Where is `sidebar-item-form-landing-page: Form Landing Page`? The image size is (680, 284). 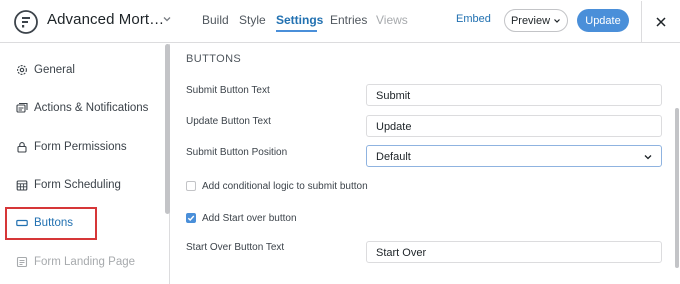 sidebar-item-form-landing-page: Form Landing Page is located at coordinates (75, 262).